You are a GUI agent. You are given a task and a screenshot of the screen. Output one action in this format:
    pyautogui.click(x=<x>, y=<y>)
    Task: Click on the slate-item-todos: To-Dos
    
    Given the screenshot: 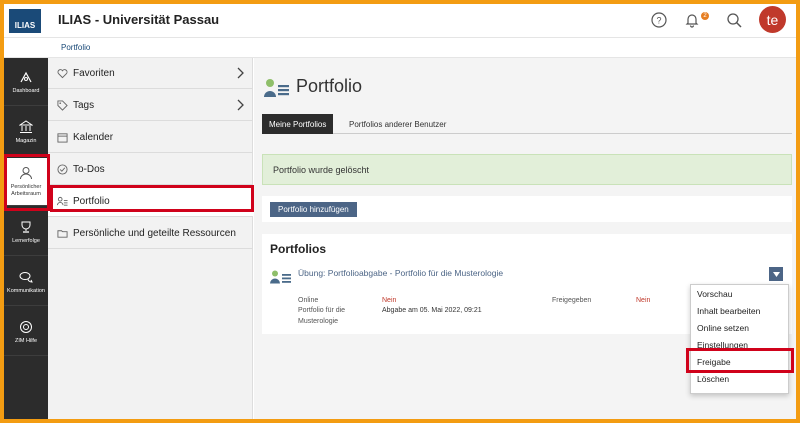 What is the action you would take?
    pyautogui.click(x=150, y=169)
    